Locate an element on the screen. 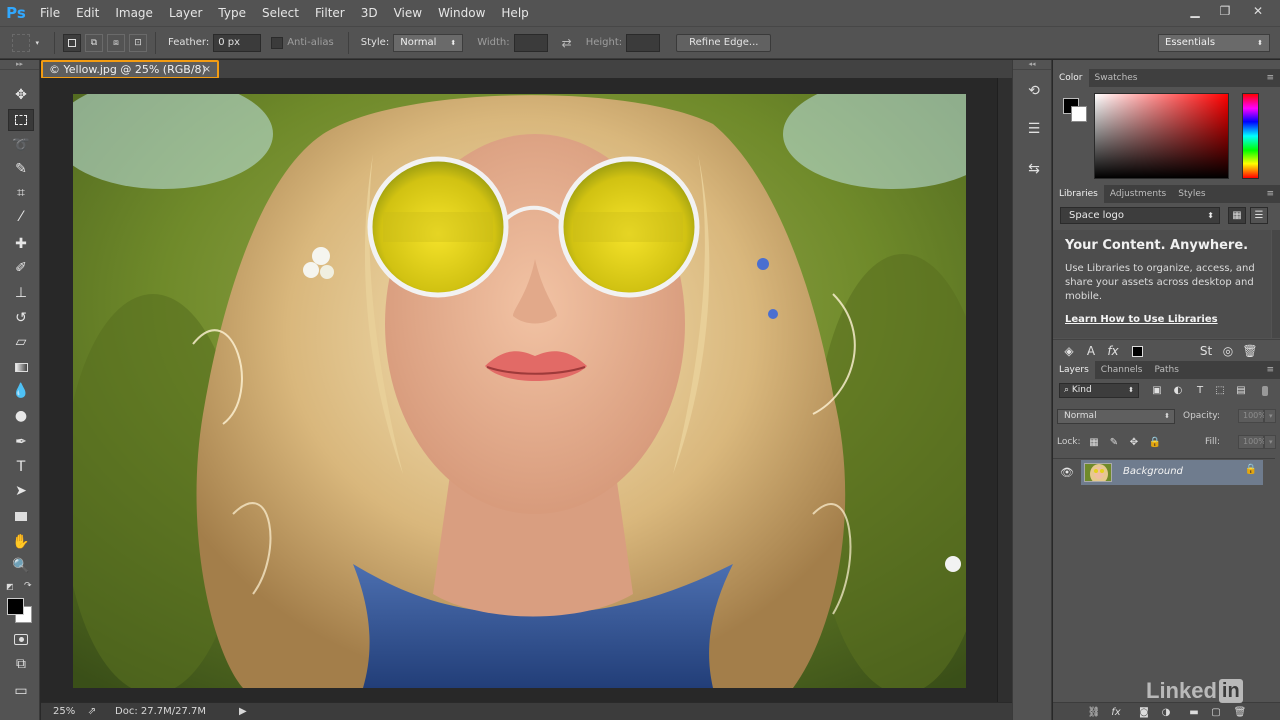  tab-styles: Styles is located at coordinates (1191, 194).